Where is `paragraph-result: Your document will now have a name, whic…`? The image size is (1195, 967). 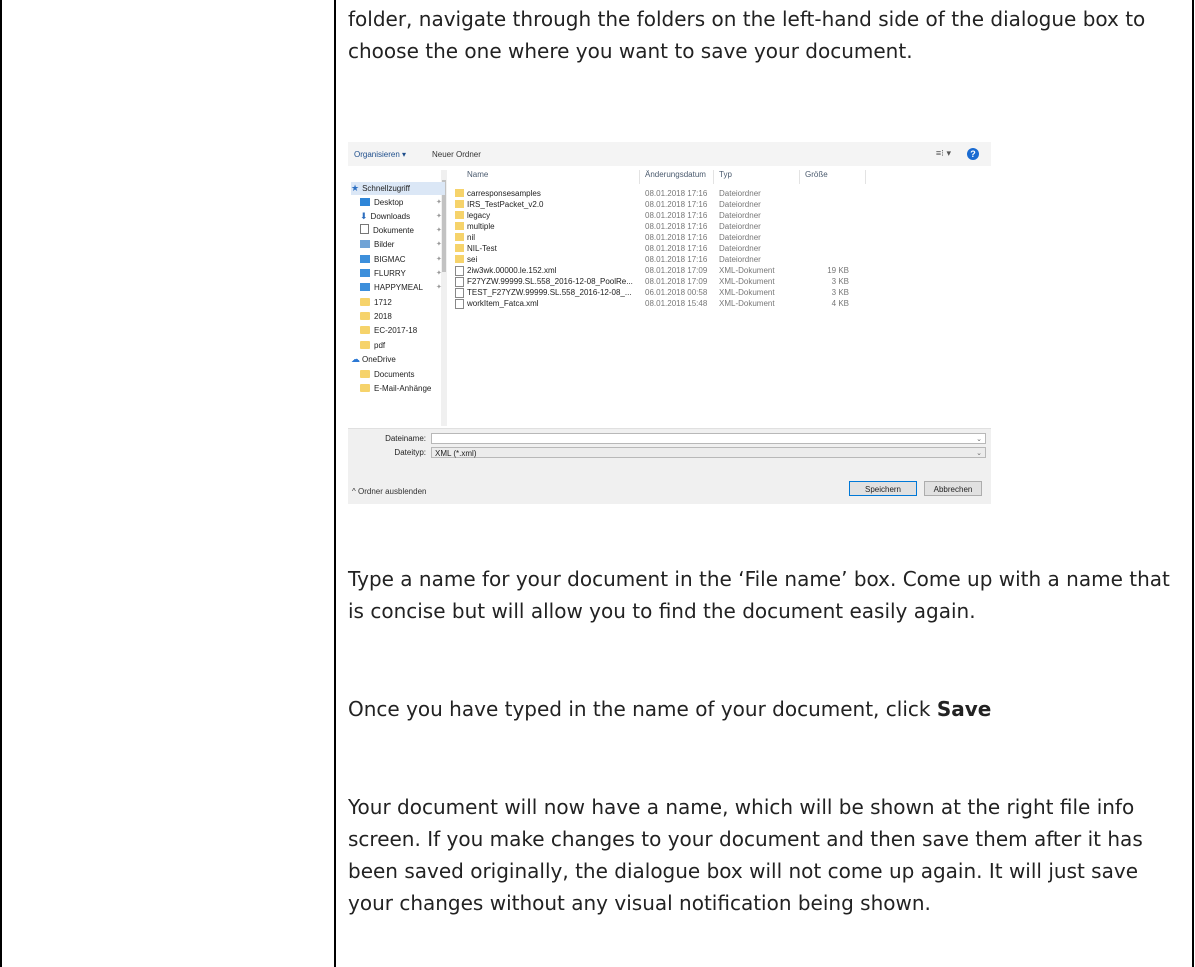 paragraph-result: Your document will now have a name, whic… is located at coordinates (745, 855).